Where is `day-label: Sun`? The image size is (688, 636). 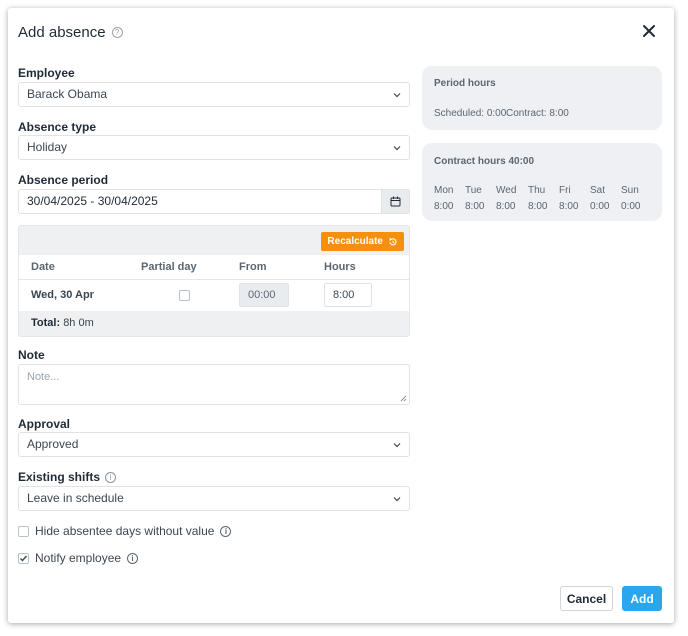 day-label: Sun is located at coordinates (630, 190).